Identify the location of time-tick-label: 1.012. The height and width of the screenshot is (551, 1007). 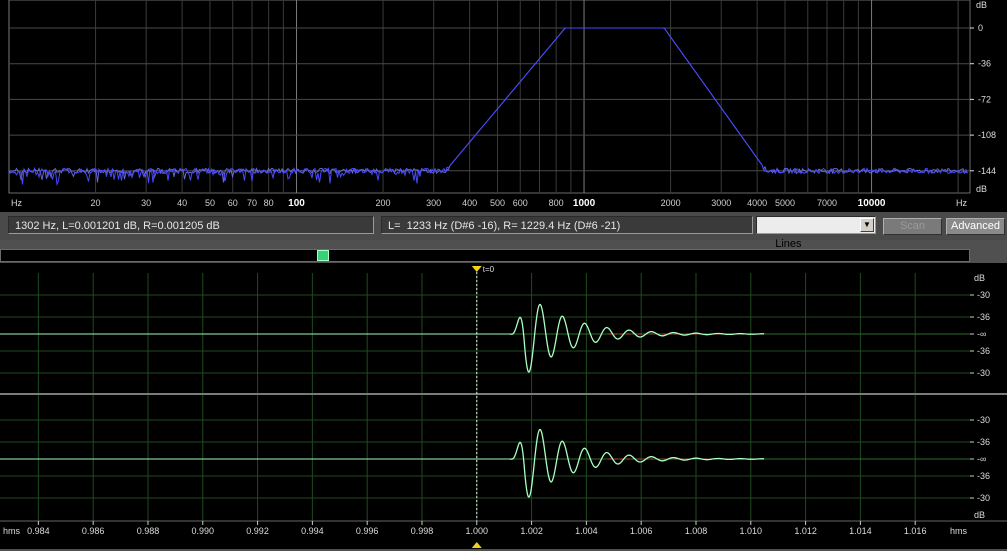
(805, 531).